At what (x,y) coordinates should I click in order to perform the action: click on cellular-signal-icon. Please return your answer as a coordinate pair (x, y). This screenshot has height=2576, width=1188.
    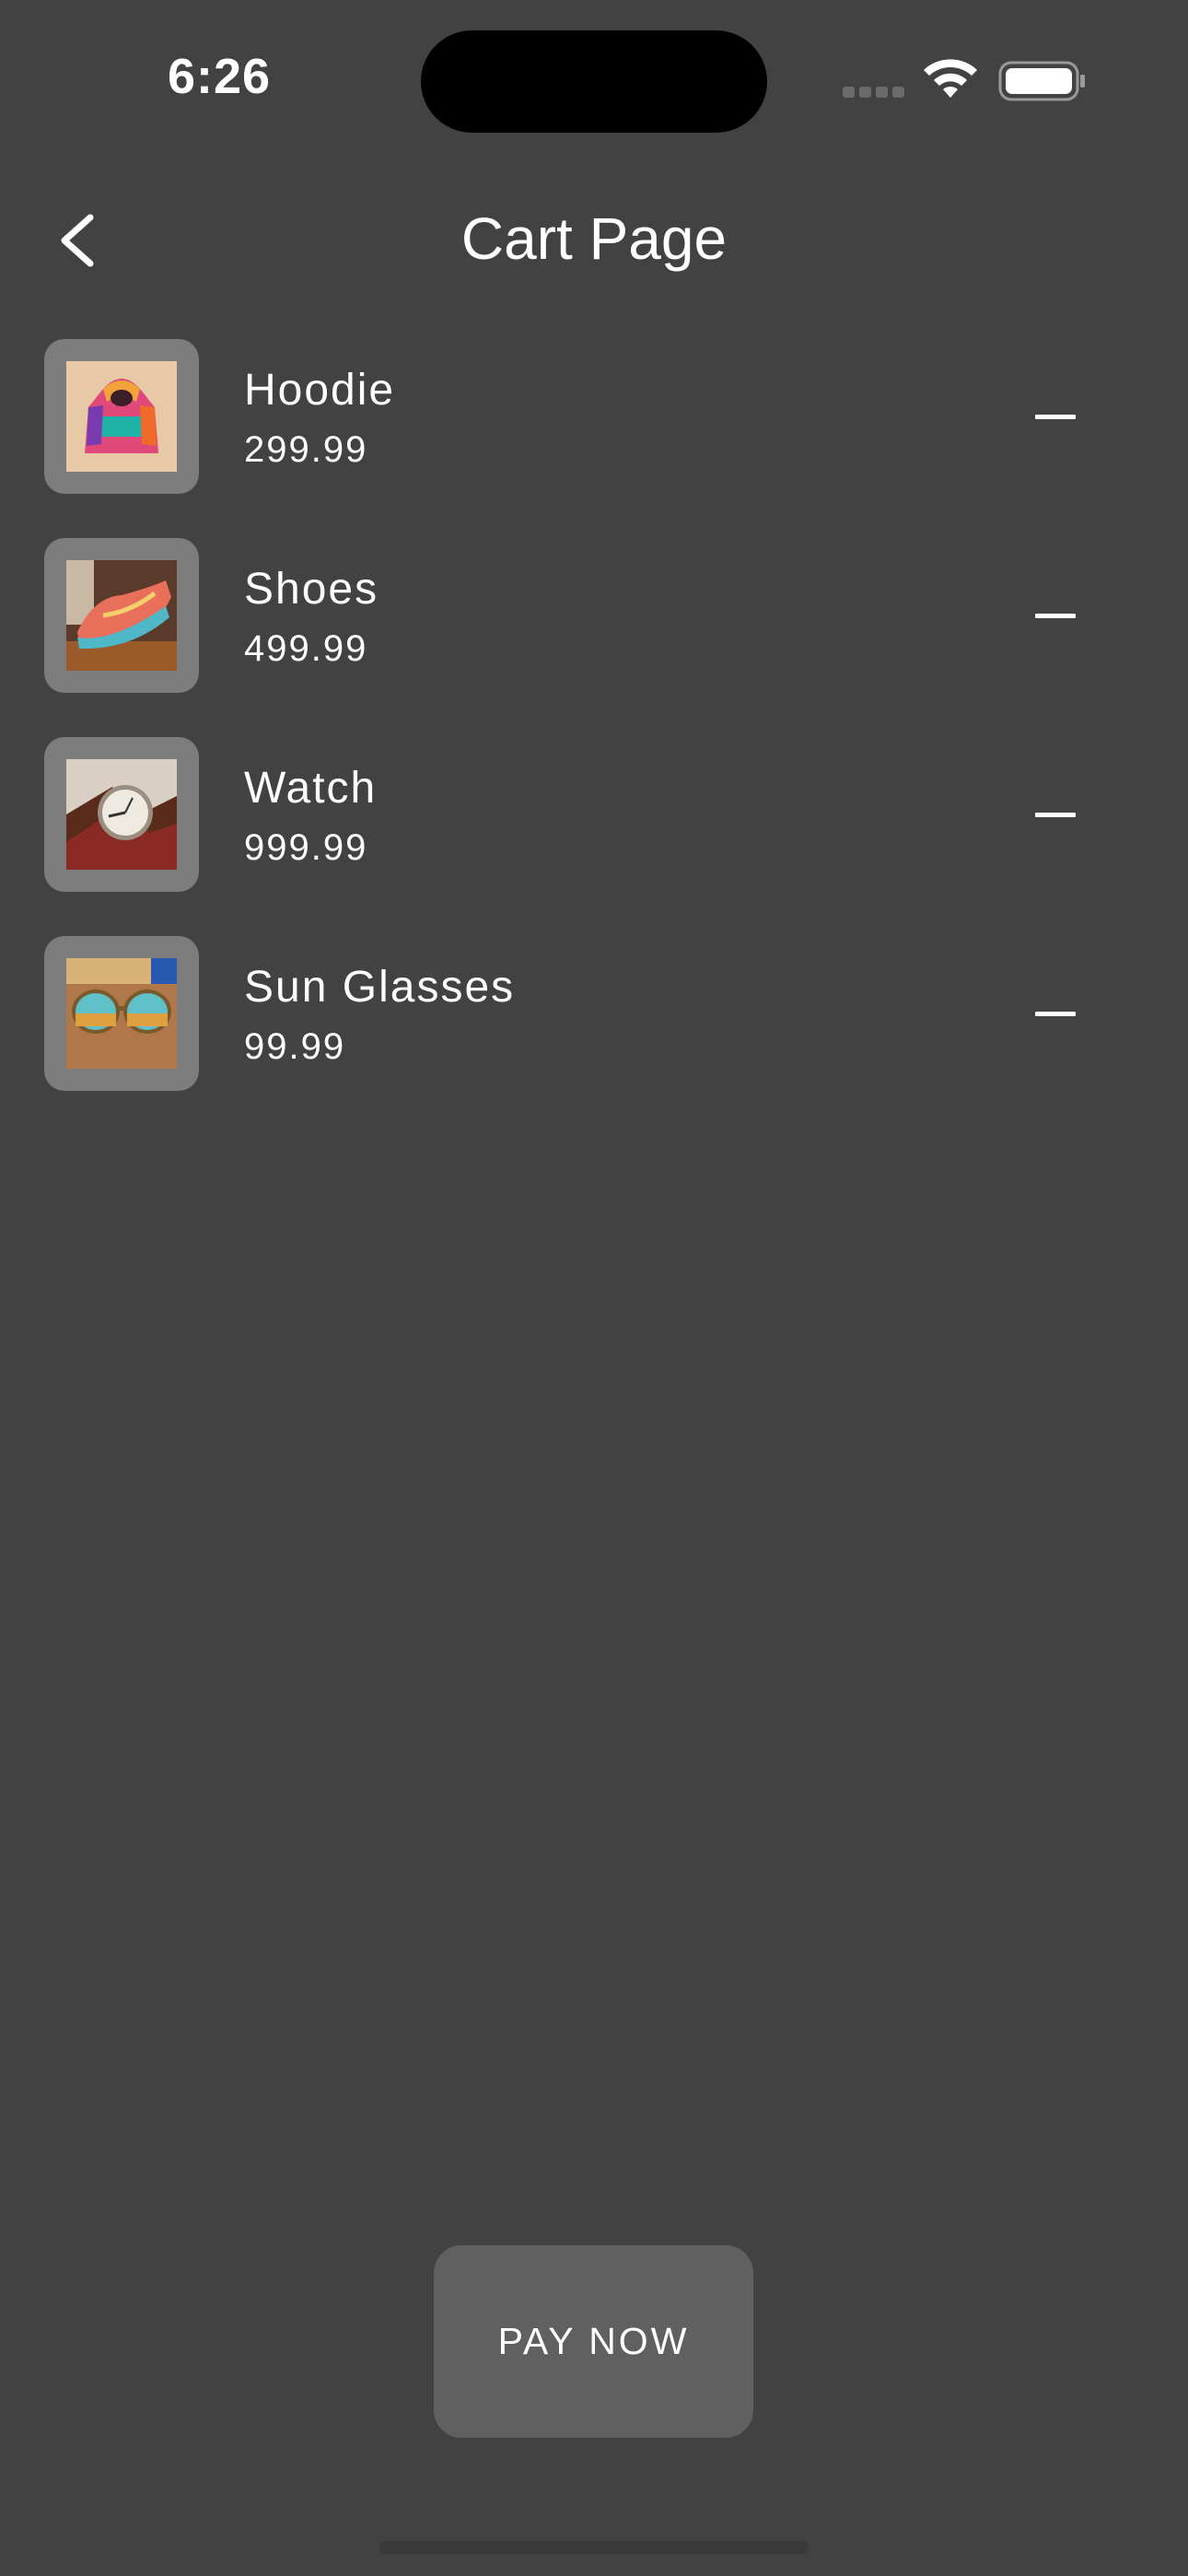
    Looking at the image, I should click on (874, 92).